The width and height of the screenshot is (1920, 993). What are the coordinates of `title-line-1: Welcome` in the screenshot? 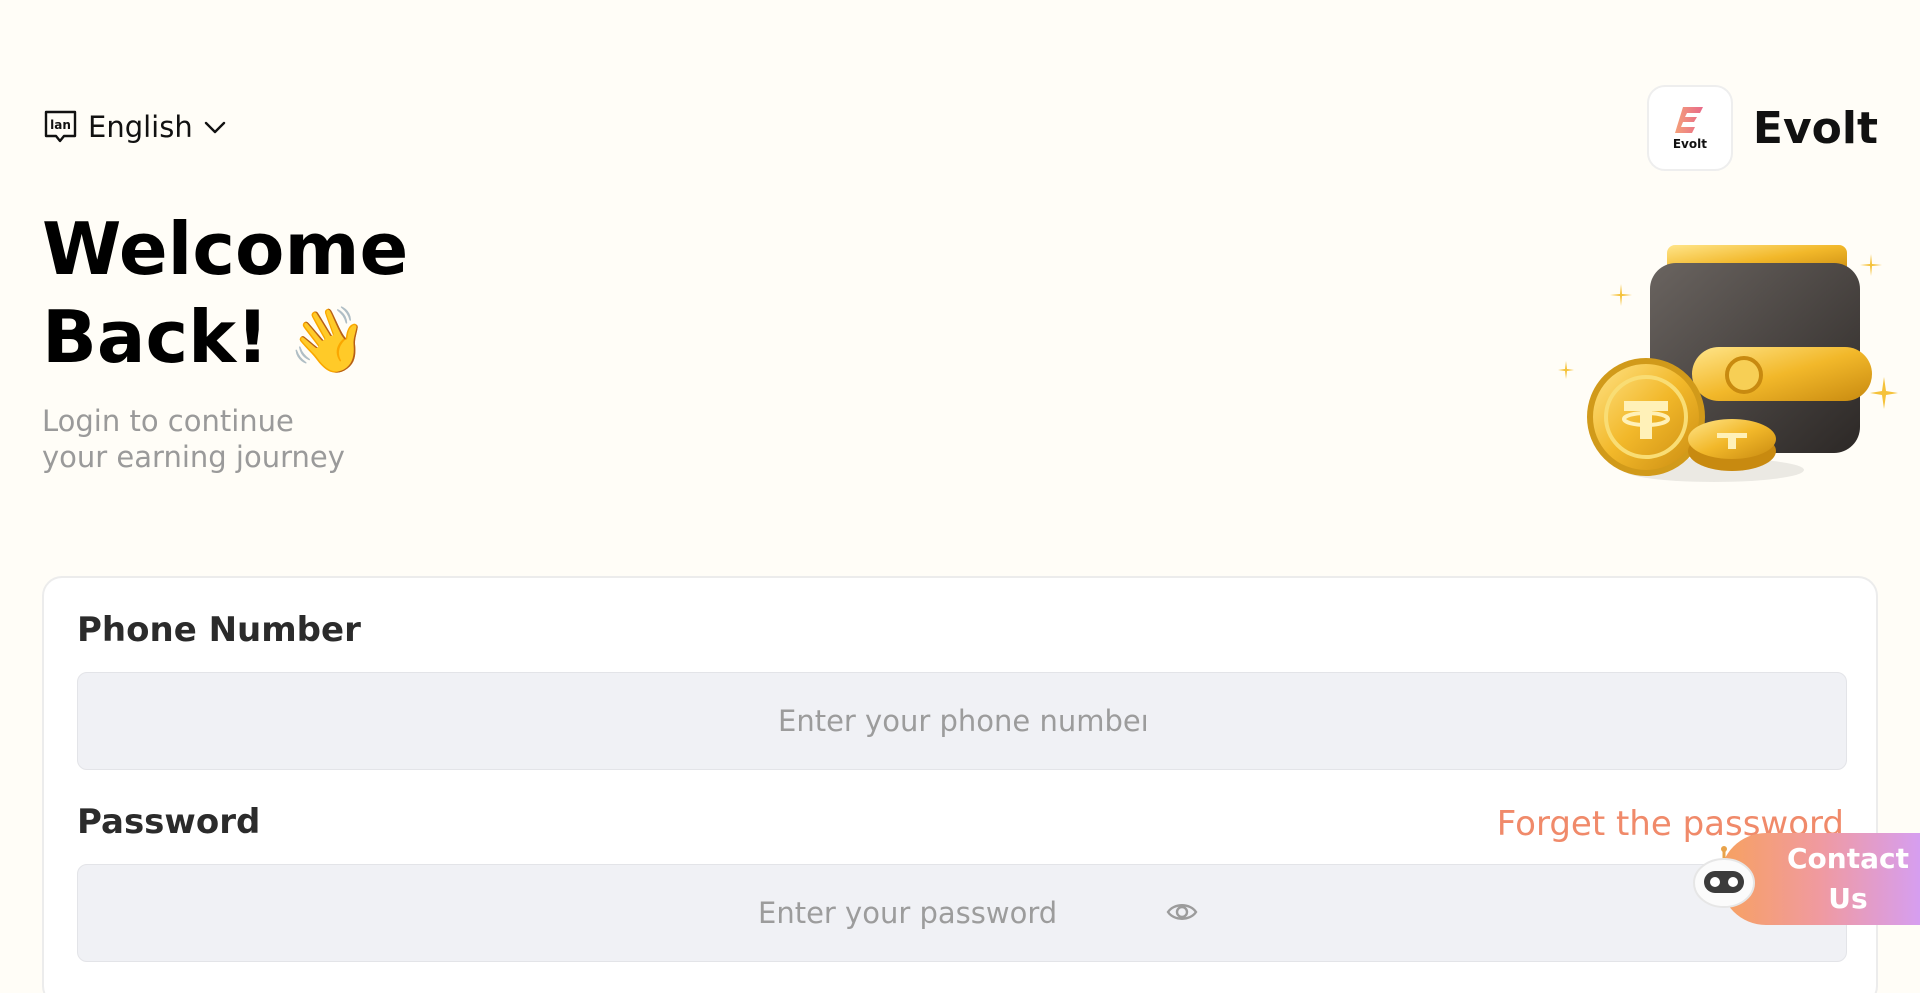 It's located at (225, 249).